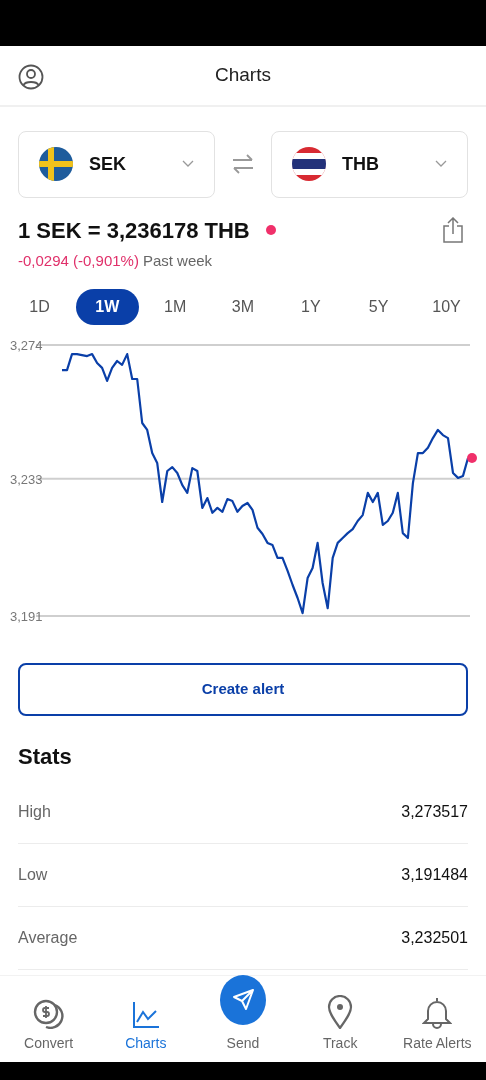 This screenshot has height=1080, width=486. What do you see at coordinates (45, 756) in the screenshot?
I see `section-title: Stats` at bounding box center [45, 756].